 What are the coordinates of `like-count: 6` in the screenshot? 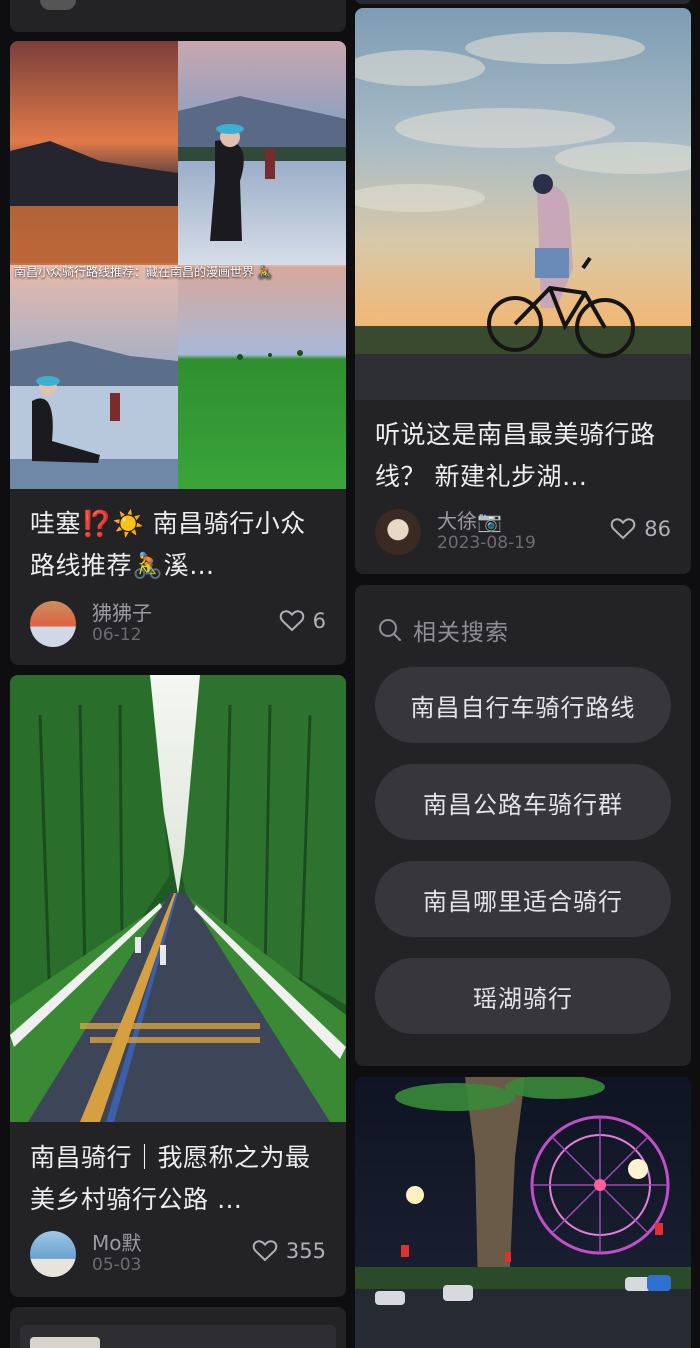 It's located at (319, 621).